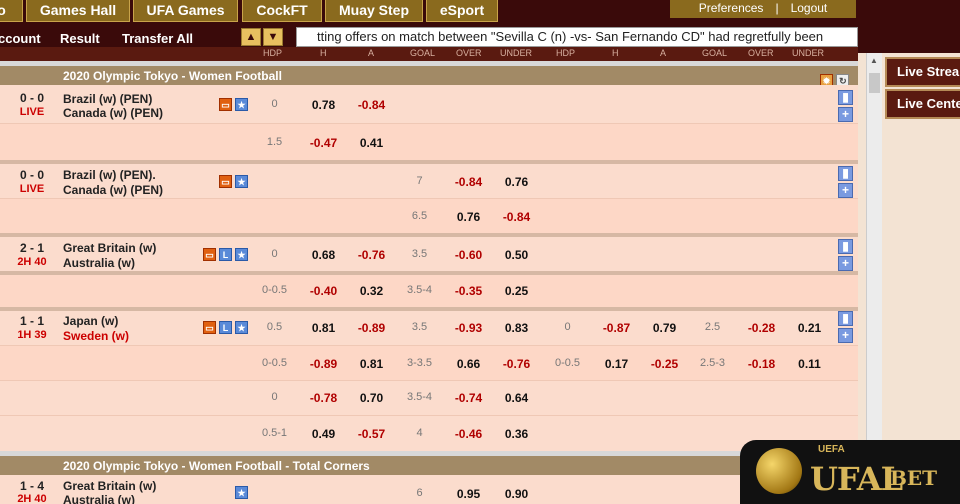 The image size is (960, 504). Describe the element at coordinates (323, 105) in the screenshot. I see `odds-home: 0.78` at that location.